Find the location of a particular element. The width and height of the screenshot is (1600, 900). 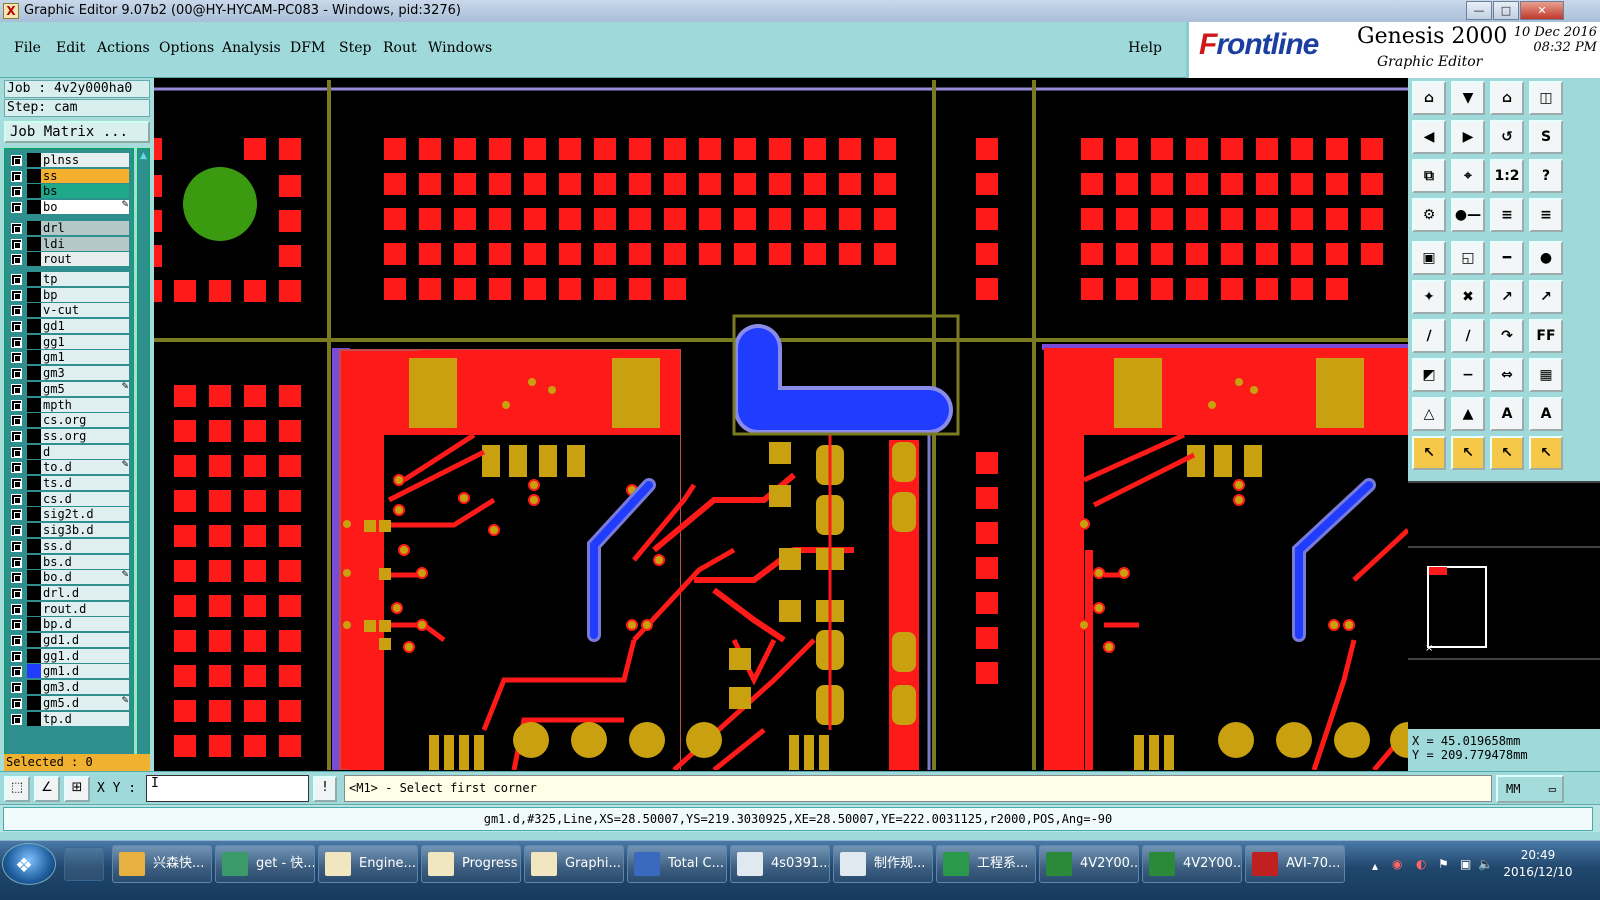

layer-row: rout is located at coordinates (68, 259).